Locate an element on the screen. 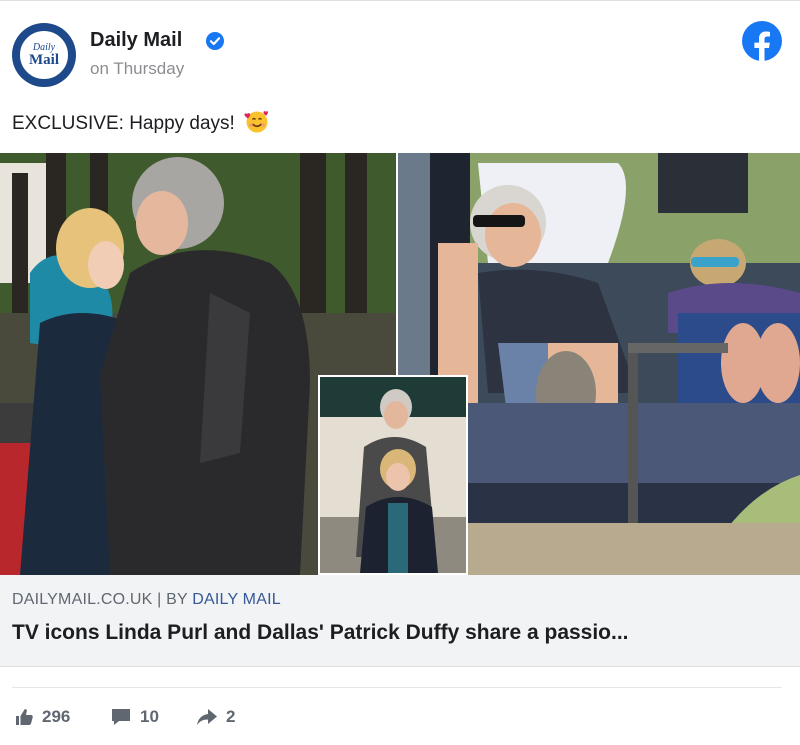 The width and height of the screenshot is (800, 745). comment-count: 10 is located at coordinates (134, 717).